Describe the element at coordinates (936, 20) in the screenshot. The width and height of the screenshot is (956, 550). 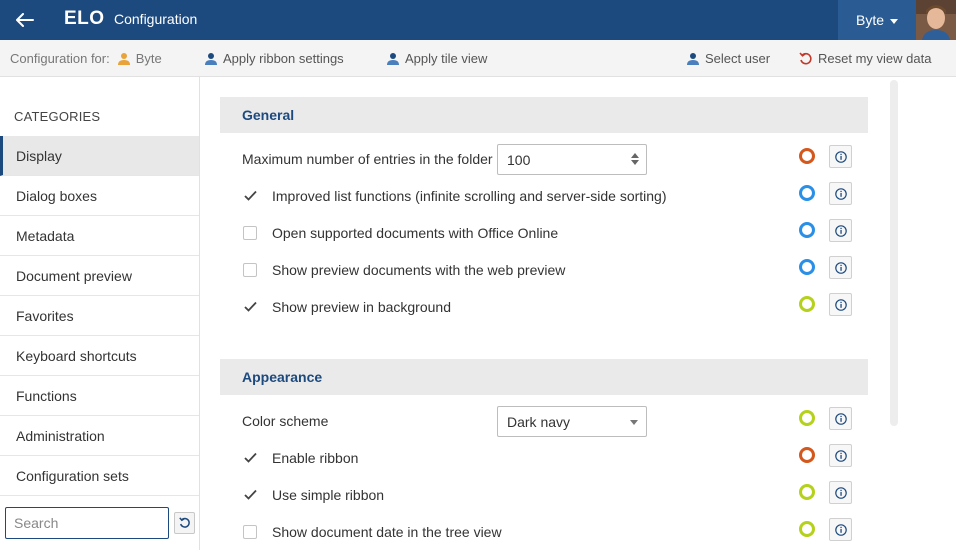
I see `avatar` at that location.